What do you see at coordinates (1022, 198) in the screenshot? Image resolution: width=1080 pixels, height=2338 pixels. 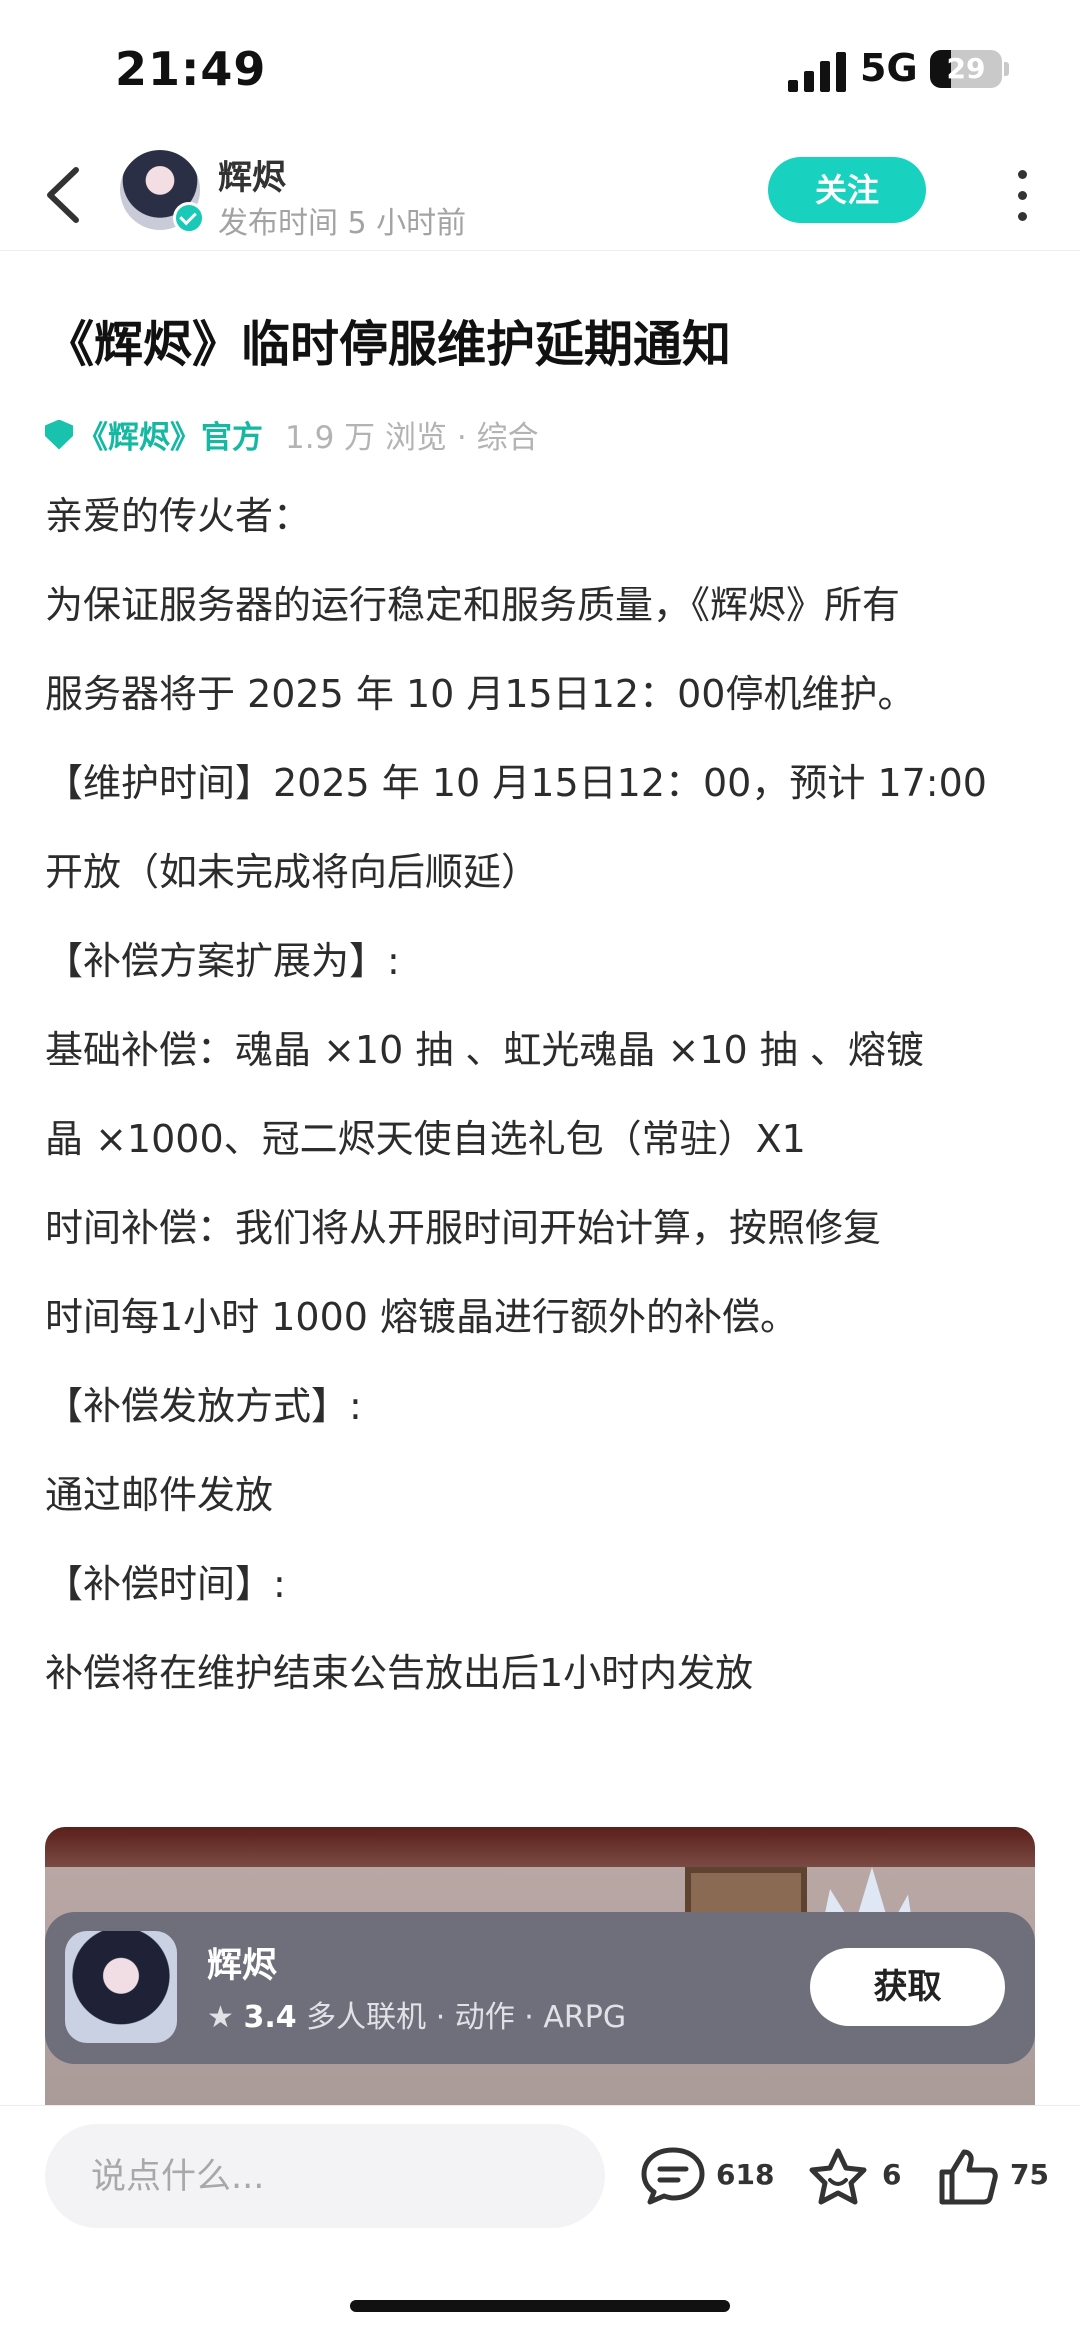 I see `more-options-icon` at bounding box center [1022, 198].